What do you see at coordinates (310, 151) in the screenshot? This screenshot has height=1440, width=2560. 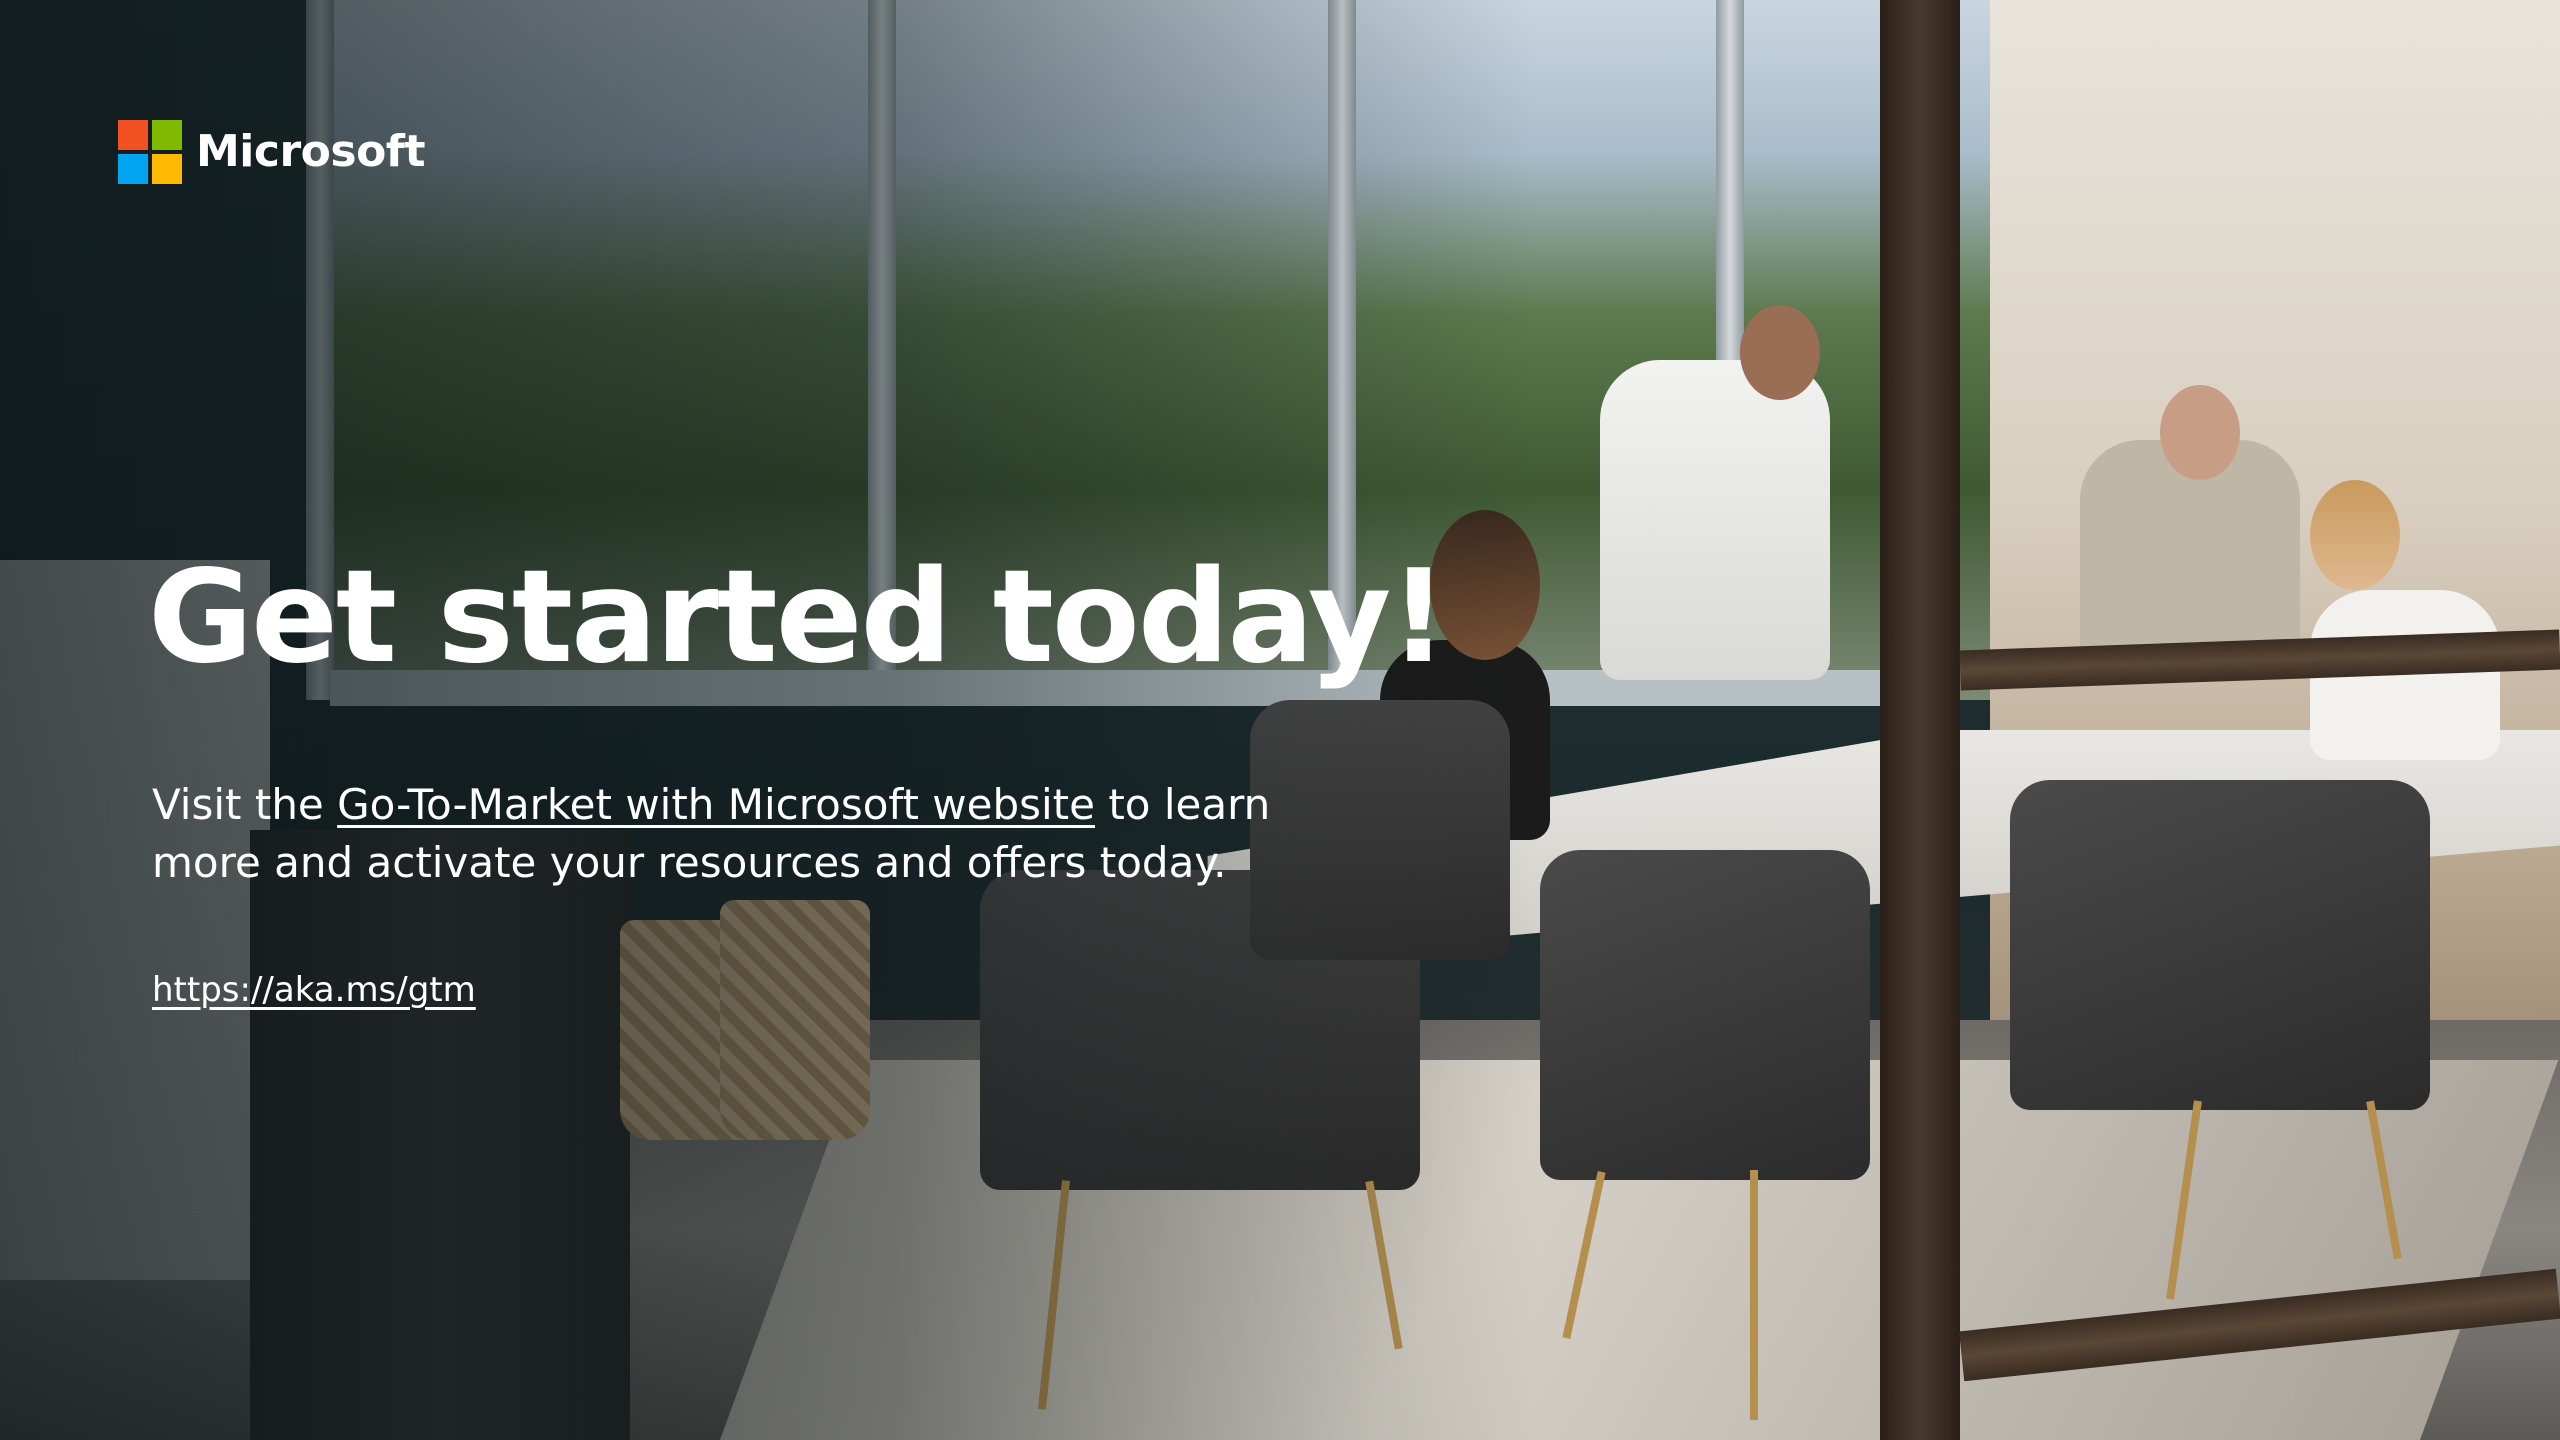 I see `microsoft-wordmark: Microsoft` at bounding box center [310, 151].